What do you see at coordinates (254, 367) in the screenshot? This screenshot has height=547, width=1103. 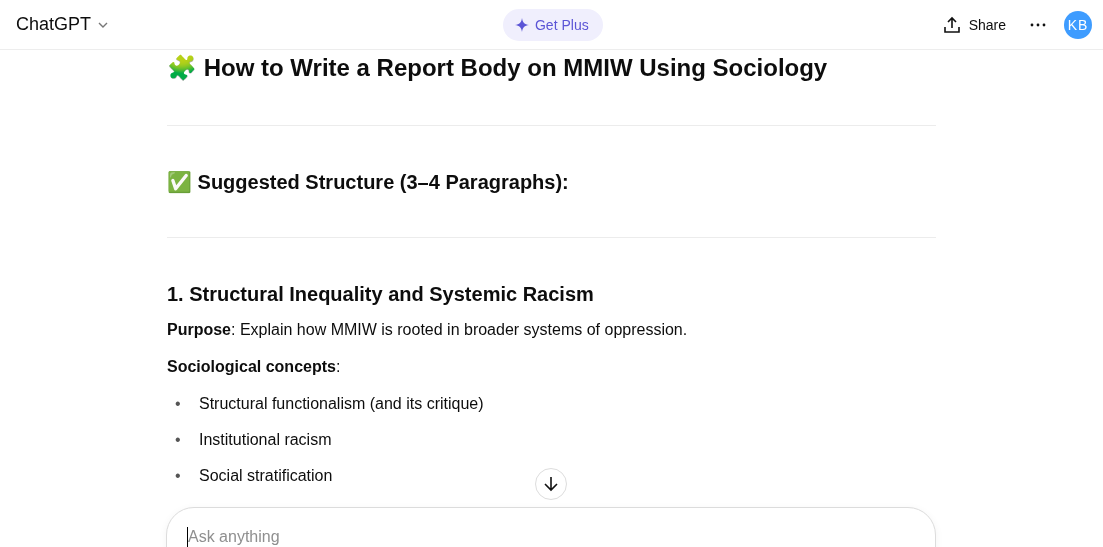 I see `paragraph: Sociological concepts:` at bounding box center [254, 367].